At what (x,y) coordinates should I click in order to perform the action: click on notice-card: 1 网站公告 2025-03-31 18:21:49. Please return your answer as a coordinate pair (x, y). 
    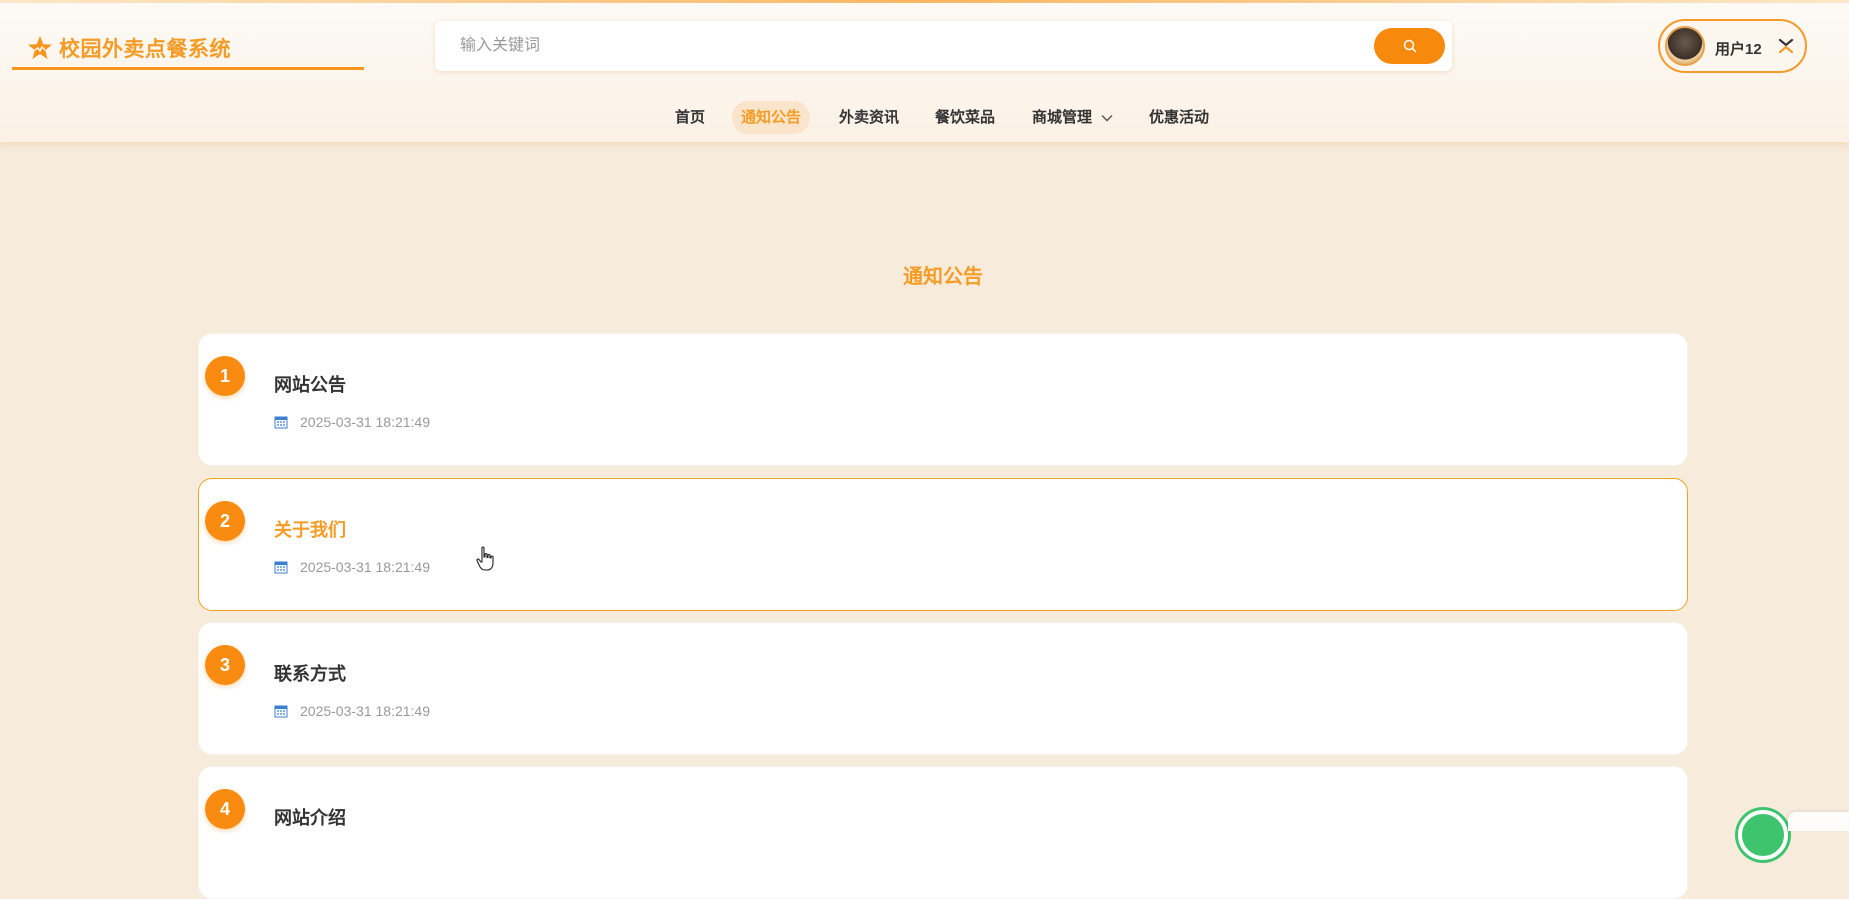
    Looking at the image, I should click on (943, 399).